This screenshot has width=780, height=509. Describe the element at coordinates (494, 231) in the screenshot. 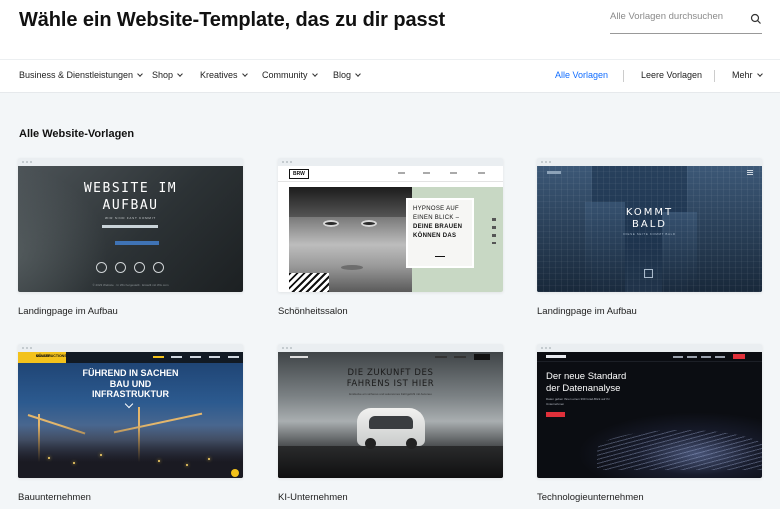

I see `social-icons` at that location.